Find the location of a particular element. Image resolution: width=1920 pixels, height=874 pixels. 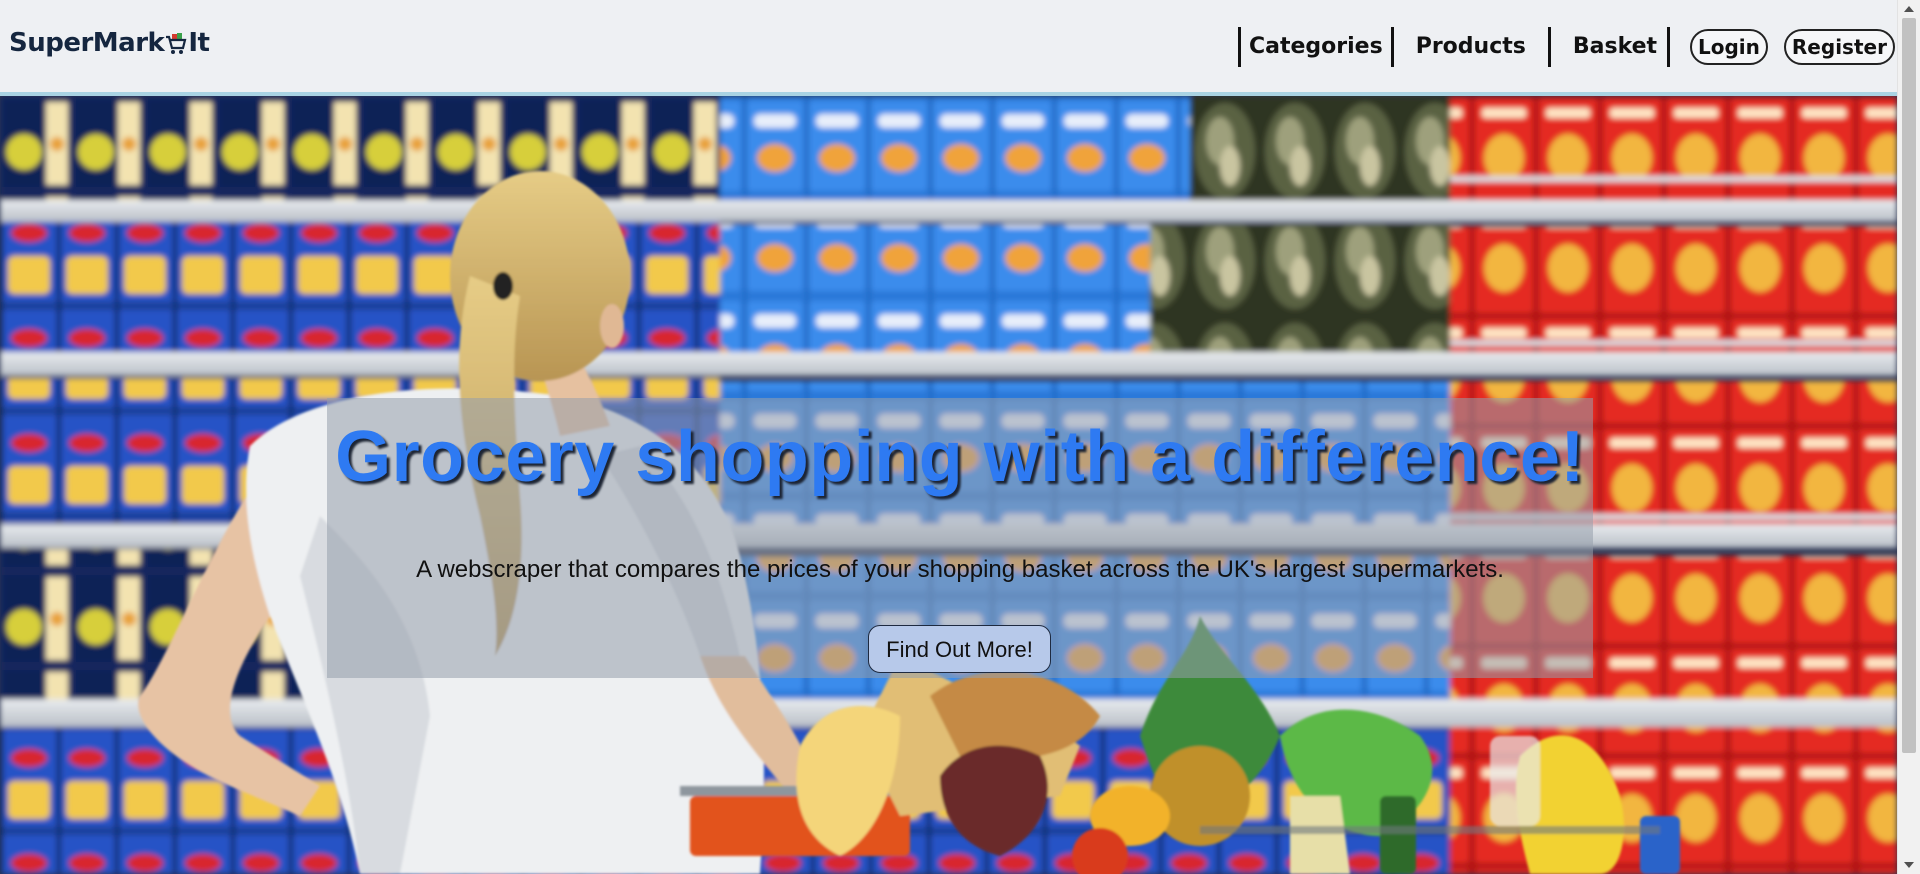

nav-divider is located at coordinates (1669, 47).